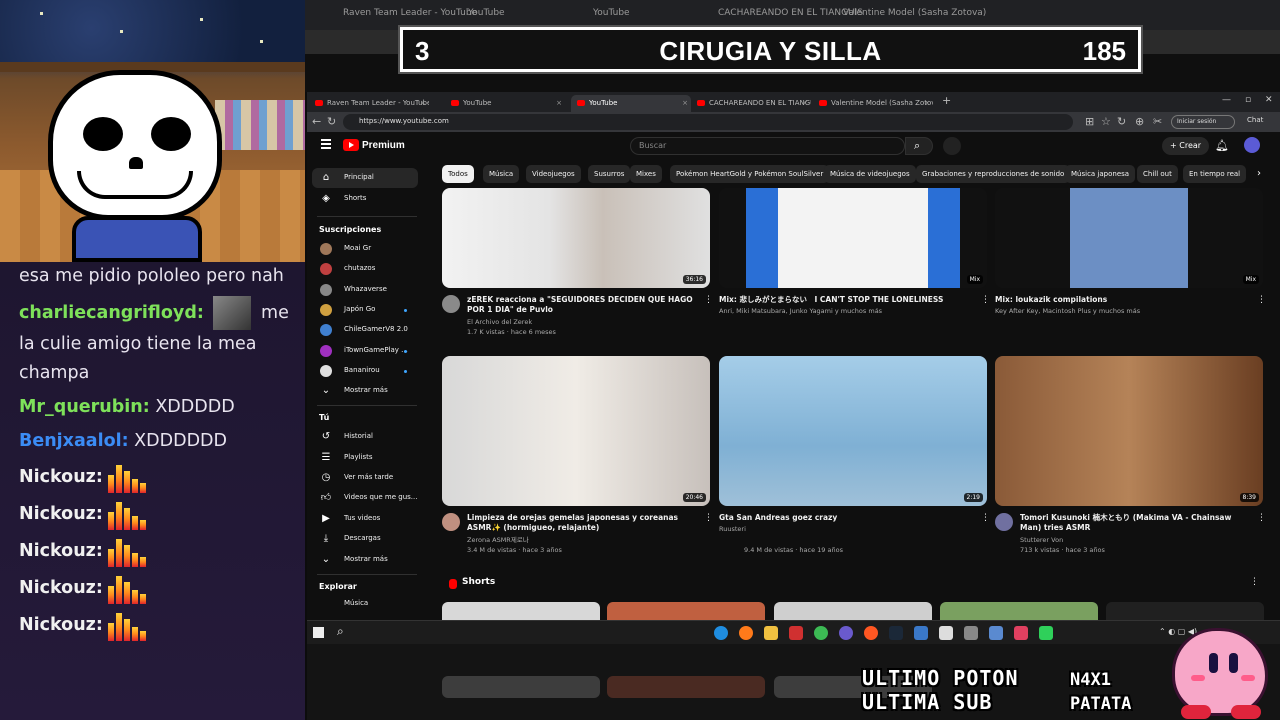  I want to click on folder-icon, so click(771, 633).